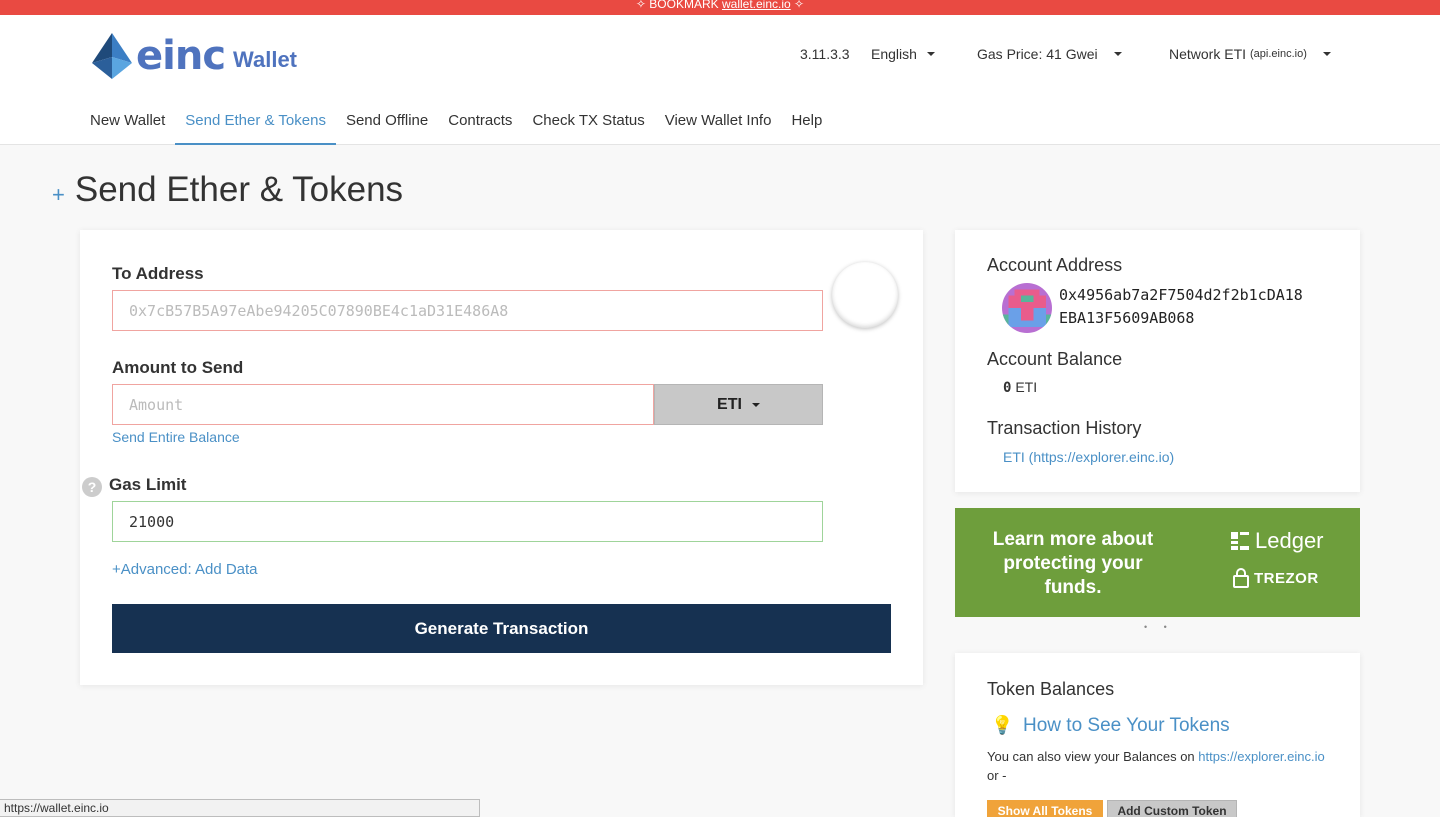  I want to click on banner-link: wallet.einc.io, so click(756, 5).